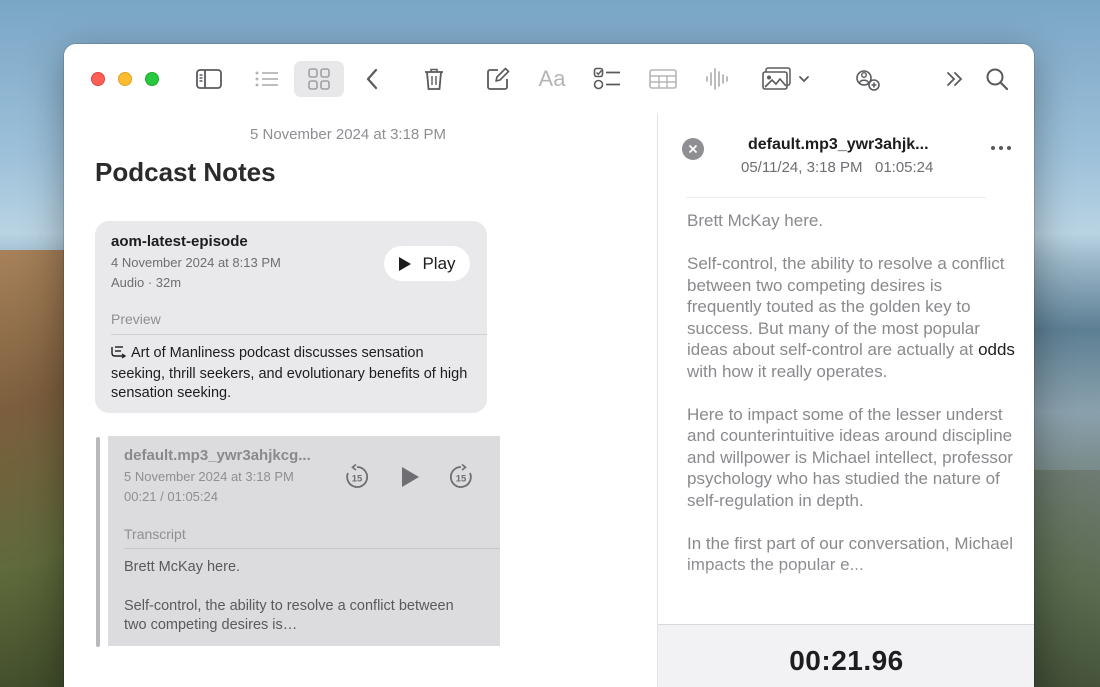  I want to click on sidebar-toggle-button, so click(209, 79).